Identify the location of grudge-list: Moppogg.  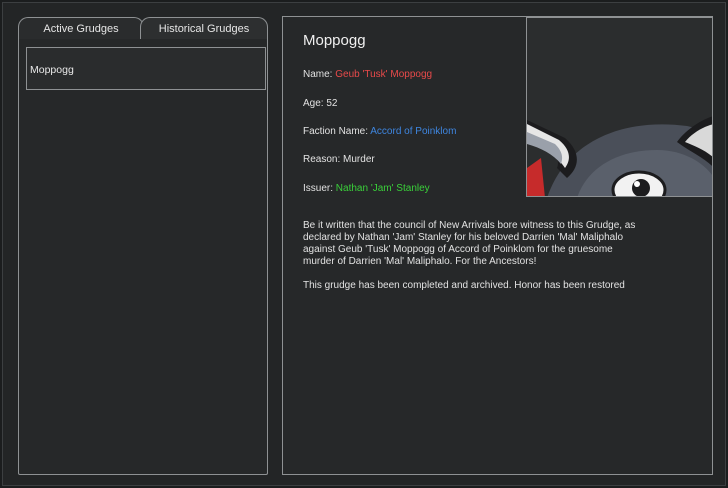
(146, 68).